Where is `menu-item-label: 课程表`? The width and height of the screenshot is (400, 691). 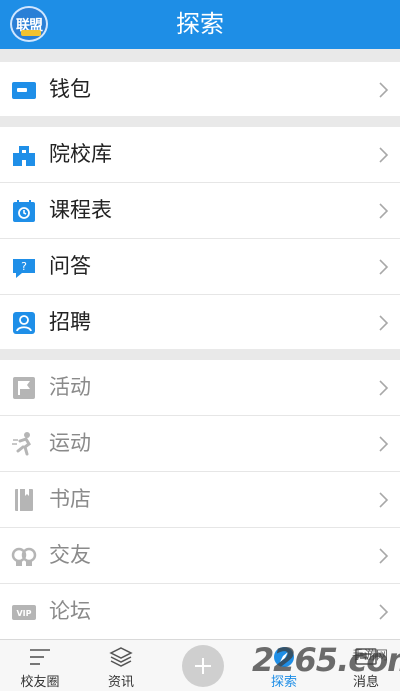 menu-item-label: 课程表 is located at coordinates (80, 210).